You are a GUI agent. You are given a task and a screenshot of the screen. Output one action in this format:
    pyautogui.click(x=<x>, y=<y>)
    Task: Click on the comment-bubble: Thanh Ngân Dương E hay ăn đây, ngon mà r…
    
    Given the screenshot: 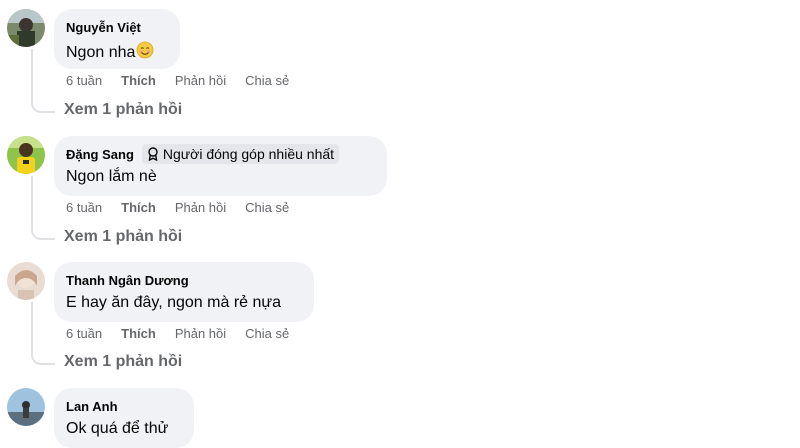 What is the action you would take?
    pyautogui.click(x=184, y=292)
    